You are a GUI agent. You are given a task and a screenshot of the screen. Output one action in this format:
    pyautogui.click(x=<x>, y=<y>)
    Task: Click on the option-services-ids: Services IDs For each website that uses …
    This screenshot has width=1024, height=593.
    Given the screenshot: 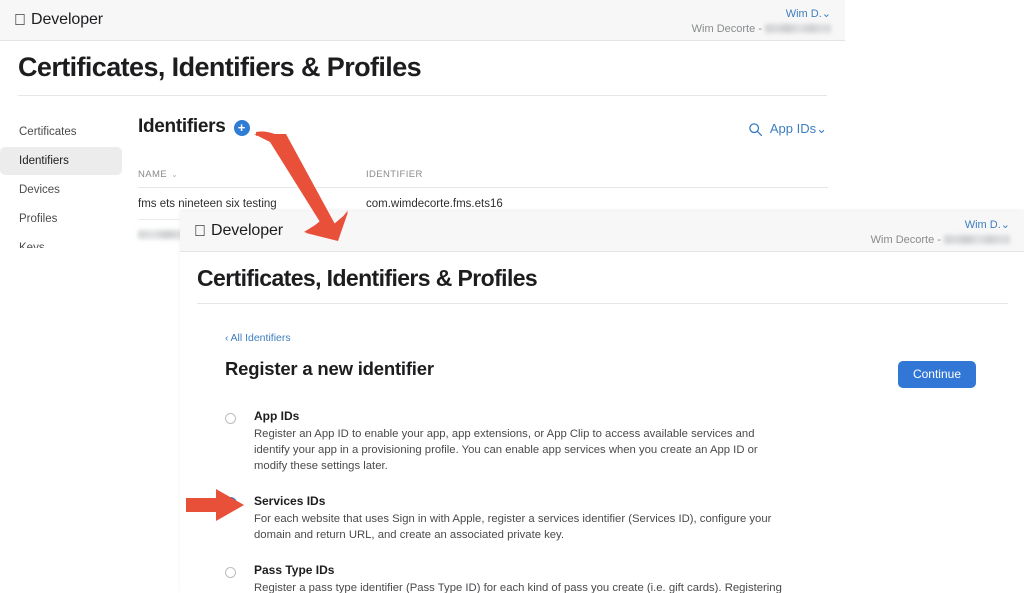 What is the action you would take?
    pyautogui.click(x=604, y=518)
    